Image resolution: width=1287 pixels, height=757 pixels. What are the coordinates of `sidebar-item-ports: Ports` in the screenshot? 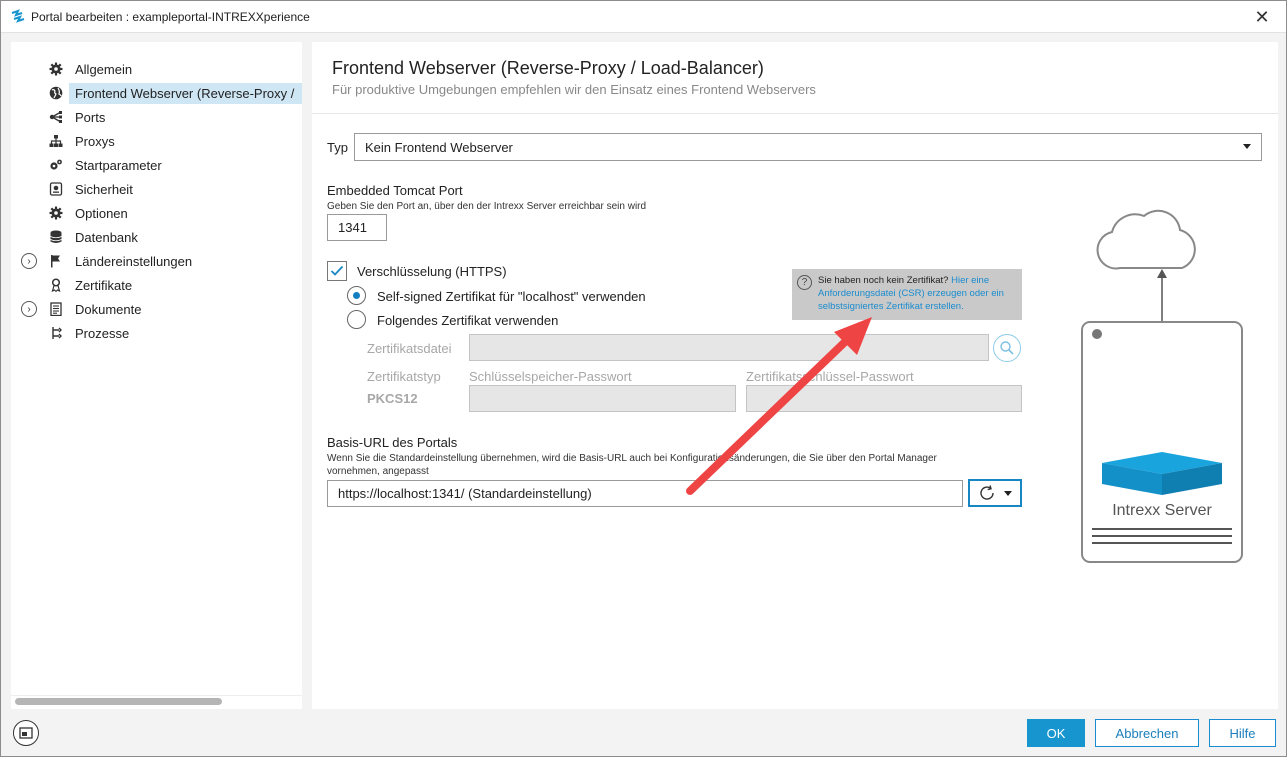 It's located at (156, 117).